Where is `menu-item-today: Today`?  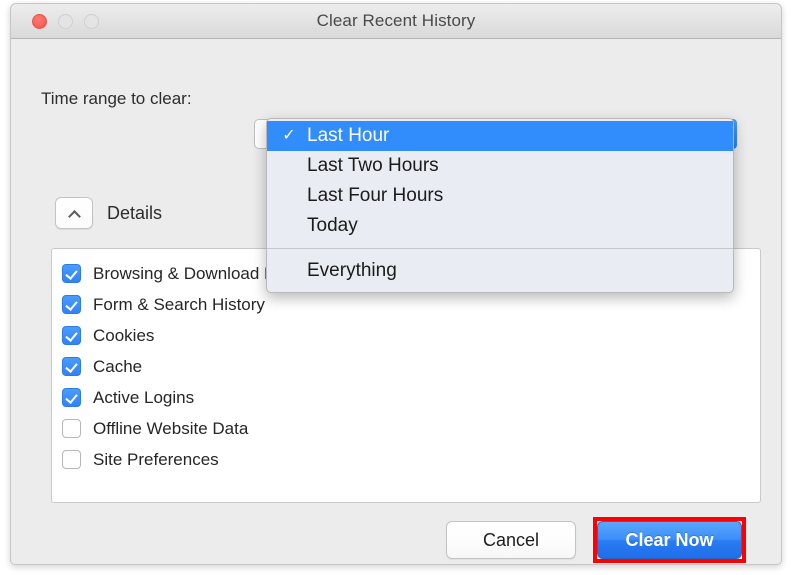
menu-item-today: Today is located at coordinates (500, 226).